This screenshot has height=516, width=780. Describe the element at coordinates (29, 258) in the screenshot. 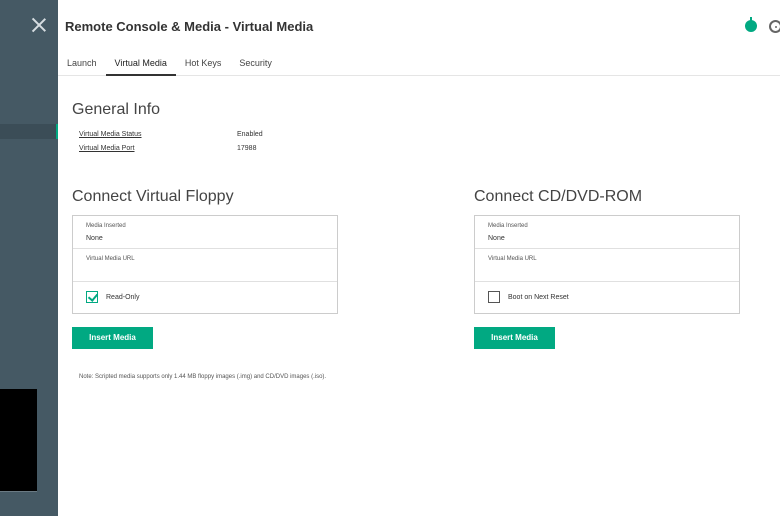

I see `left-sidebar` at that location.